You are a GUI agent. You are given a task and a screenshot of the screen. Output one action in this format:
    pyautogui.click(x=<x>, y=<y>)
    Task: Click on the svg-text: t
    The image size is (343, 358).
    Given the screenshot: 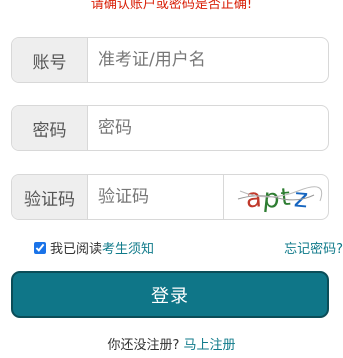 What is the action you would take?
    pyautogui.click(x=285, y=197)
    